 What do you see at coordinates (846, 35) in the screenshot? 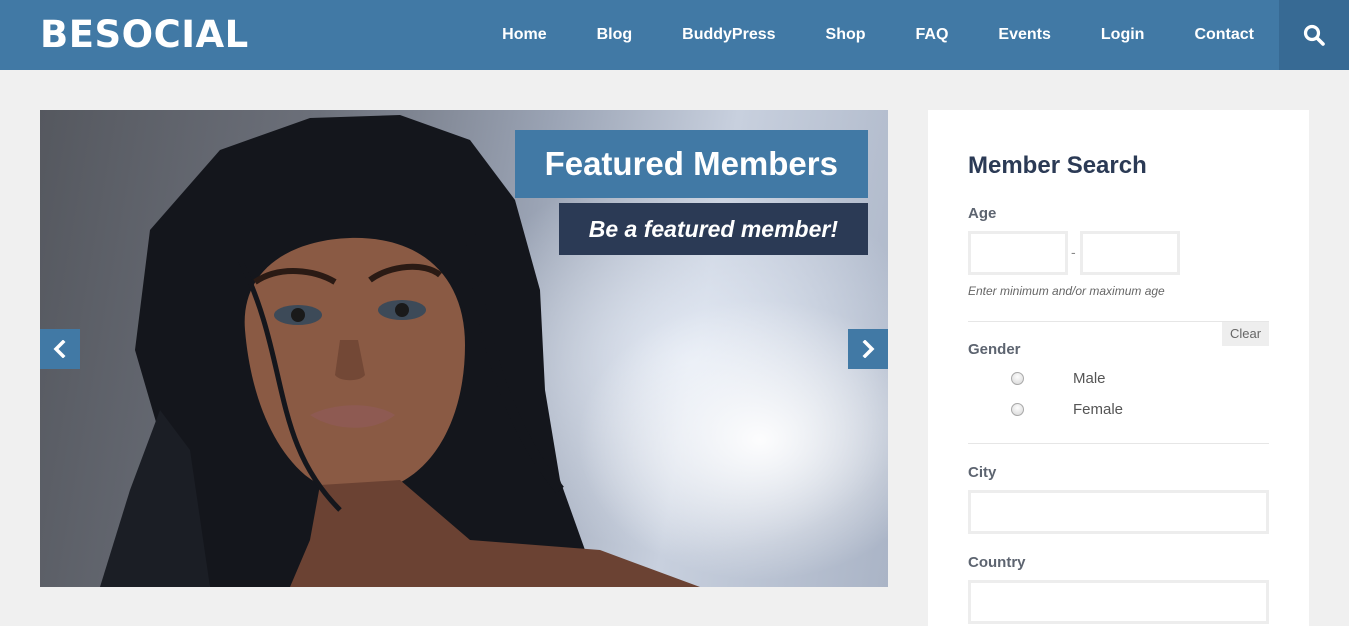
I see `nav-shop: Shop` at bounding box center [846, 35].